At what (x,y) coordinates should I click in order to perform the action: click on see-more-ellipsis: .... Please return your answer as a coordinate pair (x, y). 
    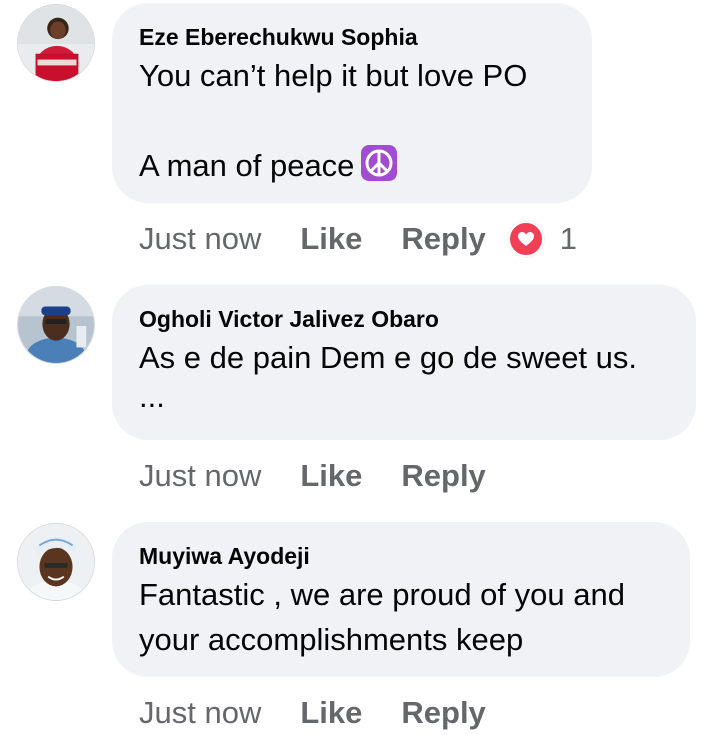
    Looking at the image, I should click on (403, 397).